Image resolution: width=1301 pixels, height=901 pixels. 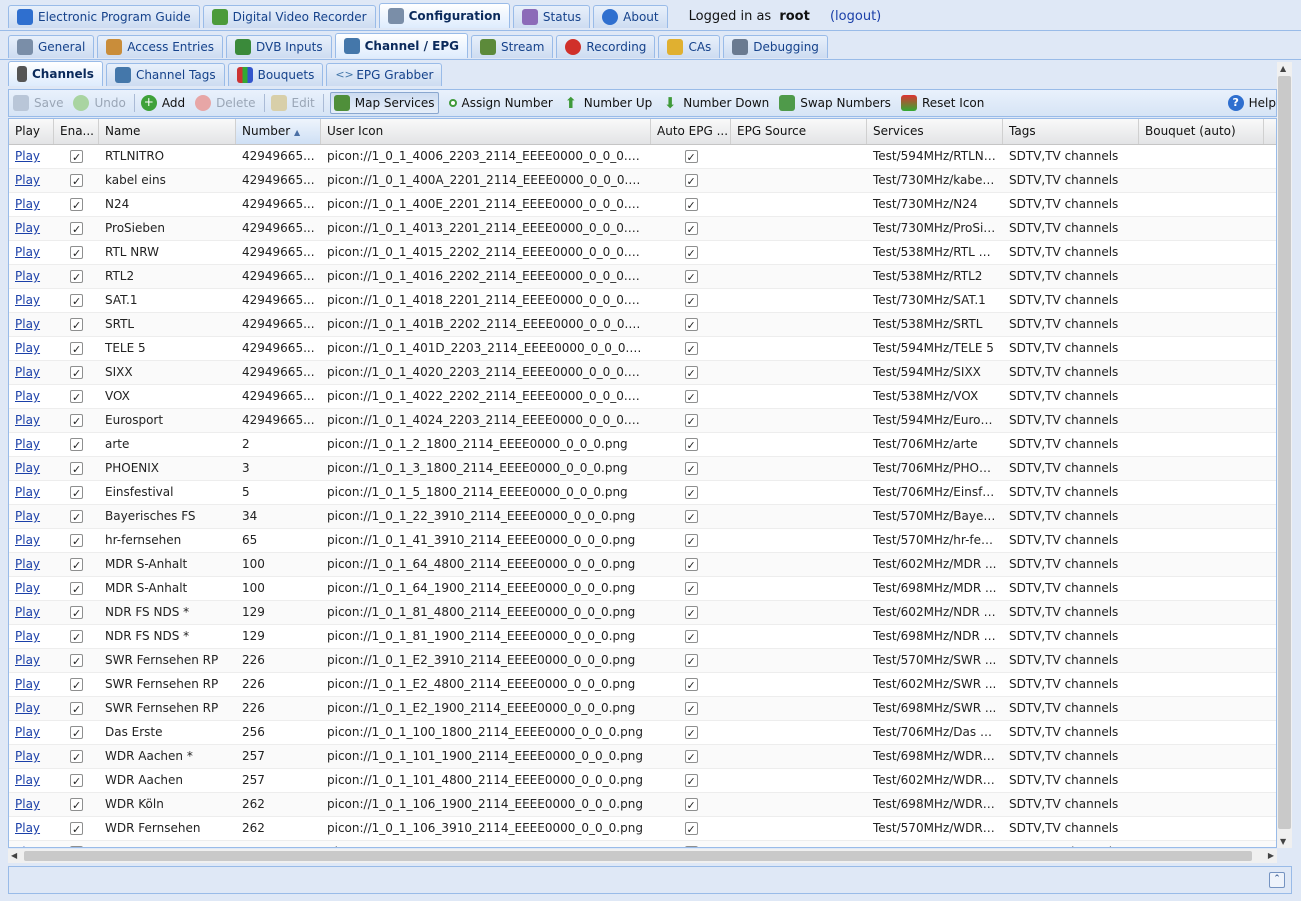 What do you see at coordinates (642, 856) in the screenshot?
I see `horizontal-scrollbar: ◀ ▶` at bounding box center [642, 856].